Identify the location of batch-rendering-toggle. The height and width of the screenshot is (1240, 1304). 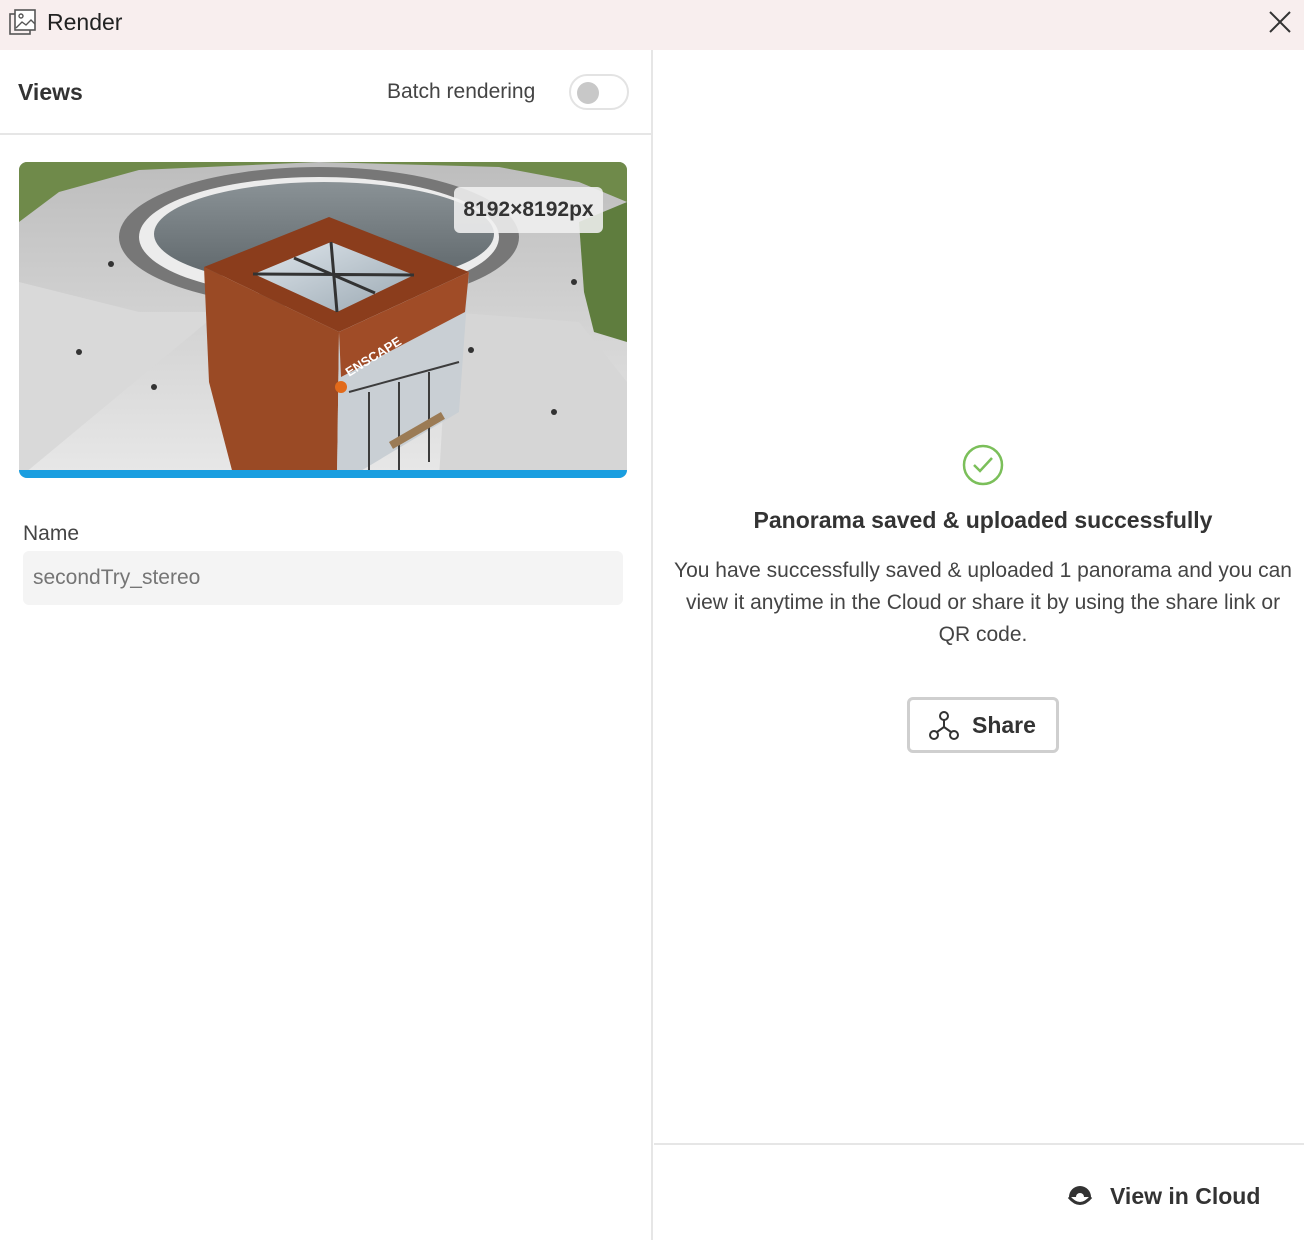
(599, 92).